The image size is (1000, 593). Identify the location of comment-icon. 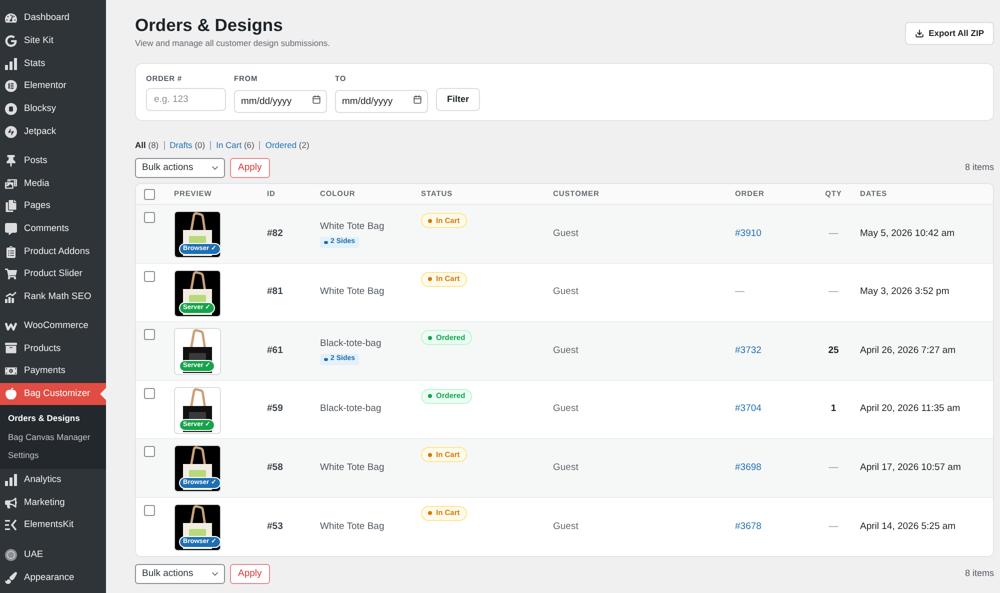
(11, 229).